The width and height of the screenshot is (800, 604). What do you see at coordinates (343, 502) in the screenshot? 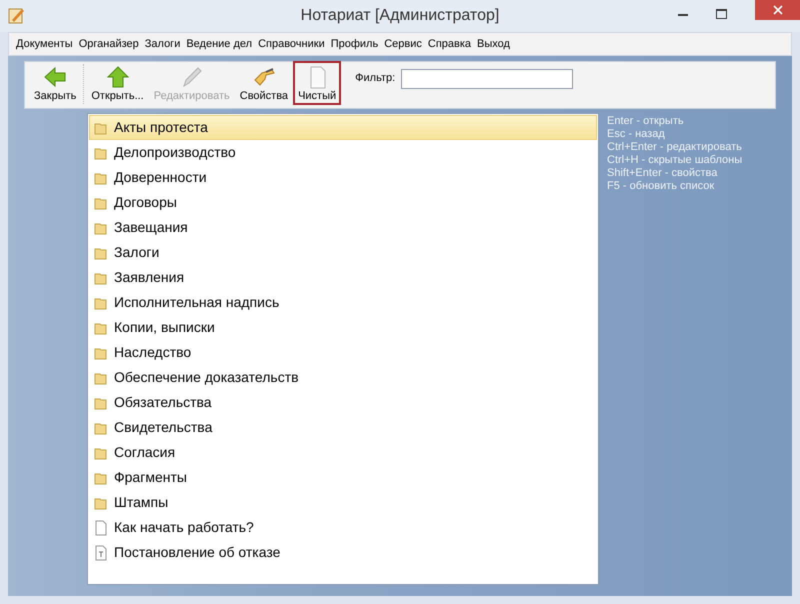
I see `list-item: Штампы` at bounding box center [343, 502].